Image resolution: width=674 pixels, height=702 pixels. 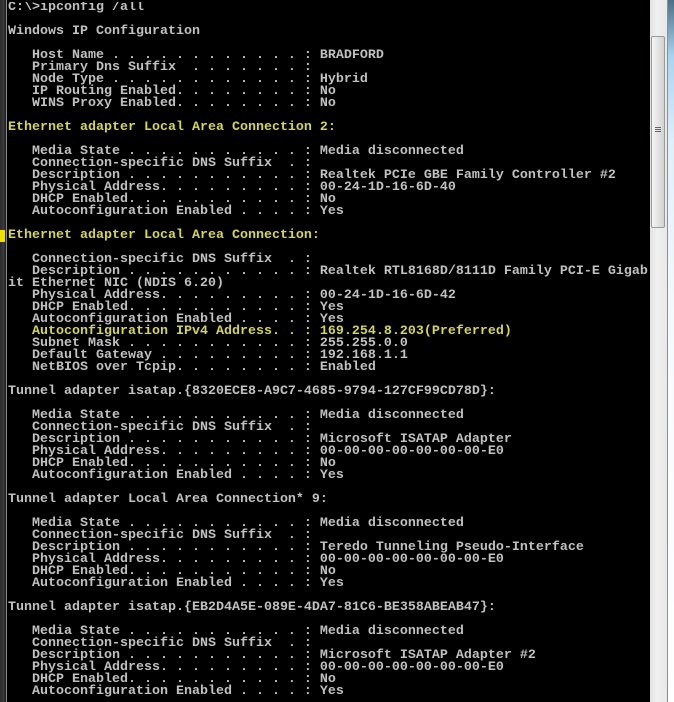 I want to click on window-frame-border, so click(x=6, y=351).